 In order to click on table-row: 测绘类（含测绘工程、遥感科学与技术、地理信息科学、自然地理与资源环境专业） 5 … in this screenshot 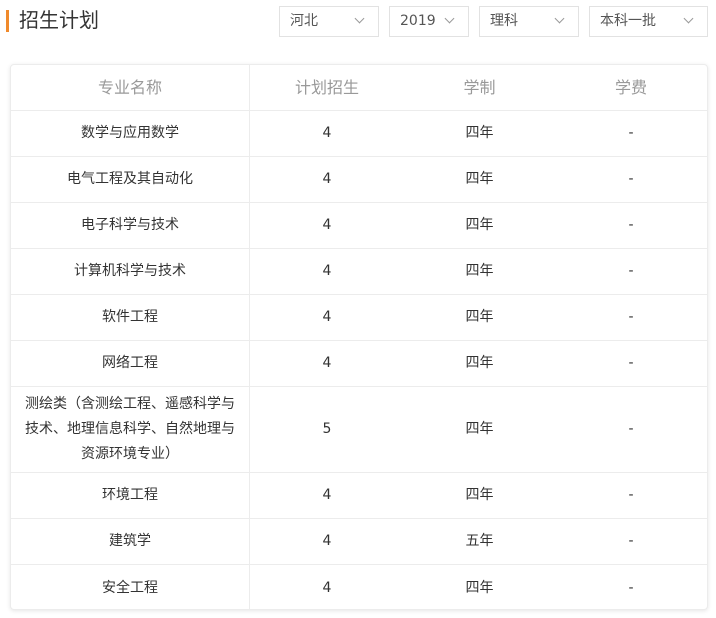, I will do `click(359, 430)`.